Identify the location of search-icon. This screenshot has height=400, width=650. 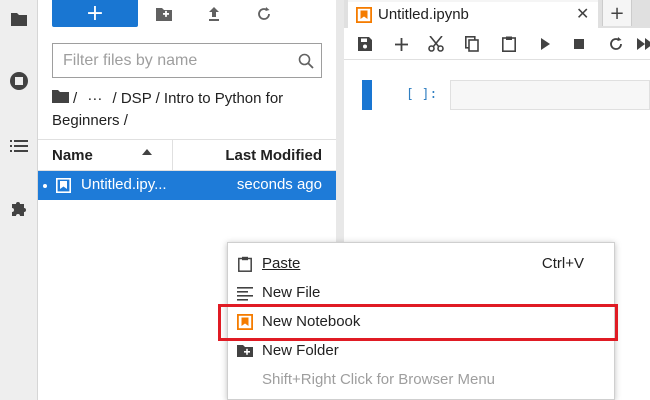
(306, 61).